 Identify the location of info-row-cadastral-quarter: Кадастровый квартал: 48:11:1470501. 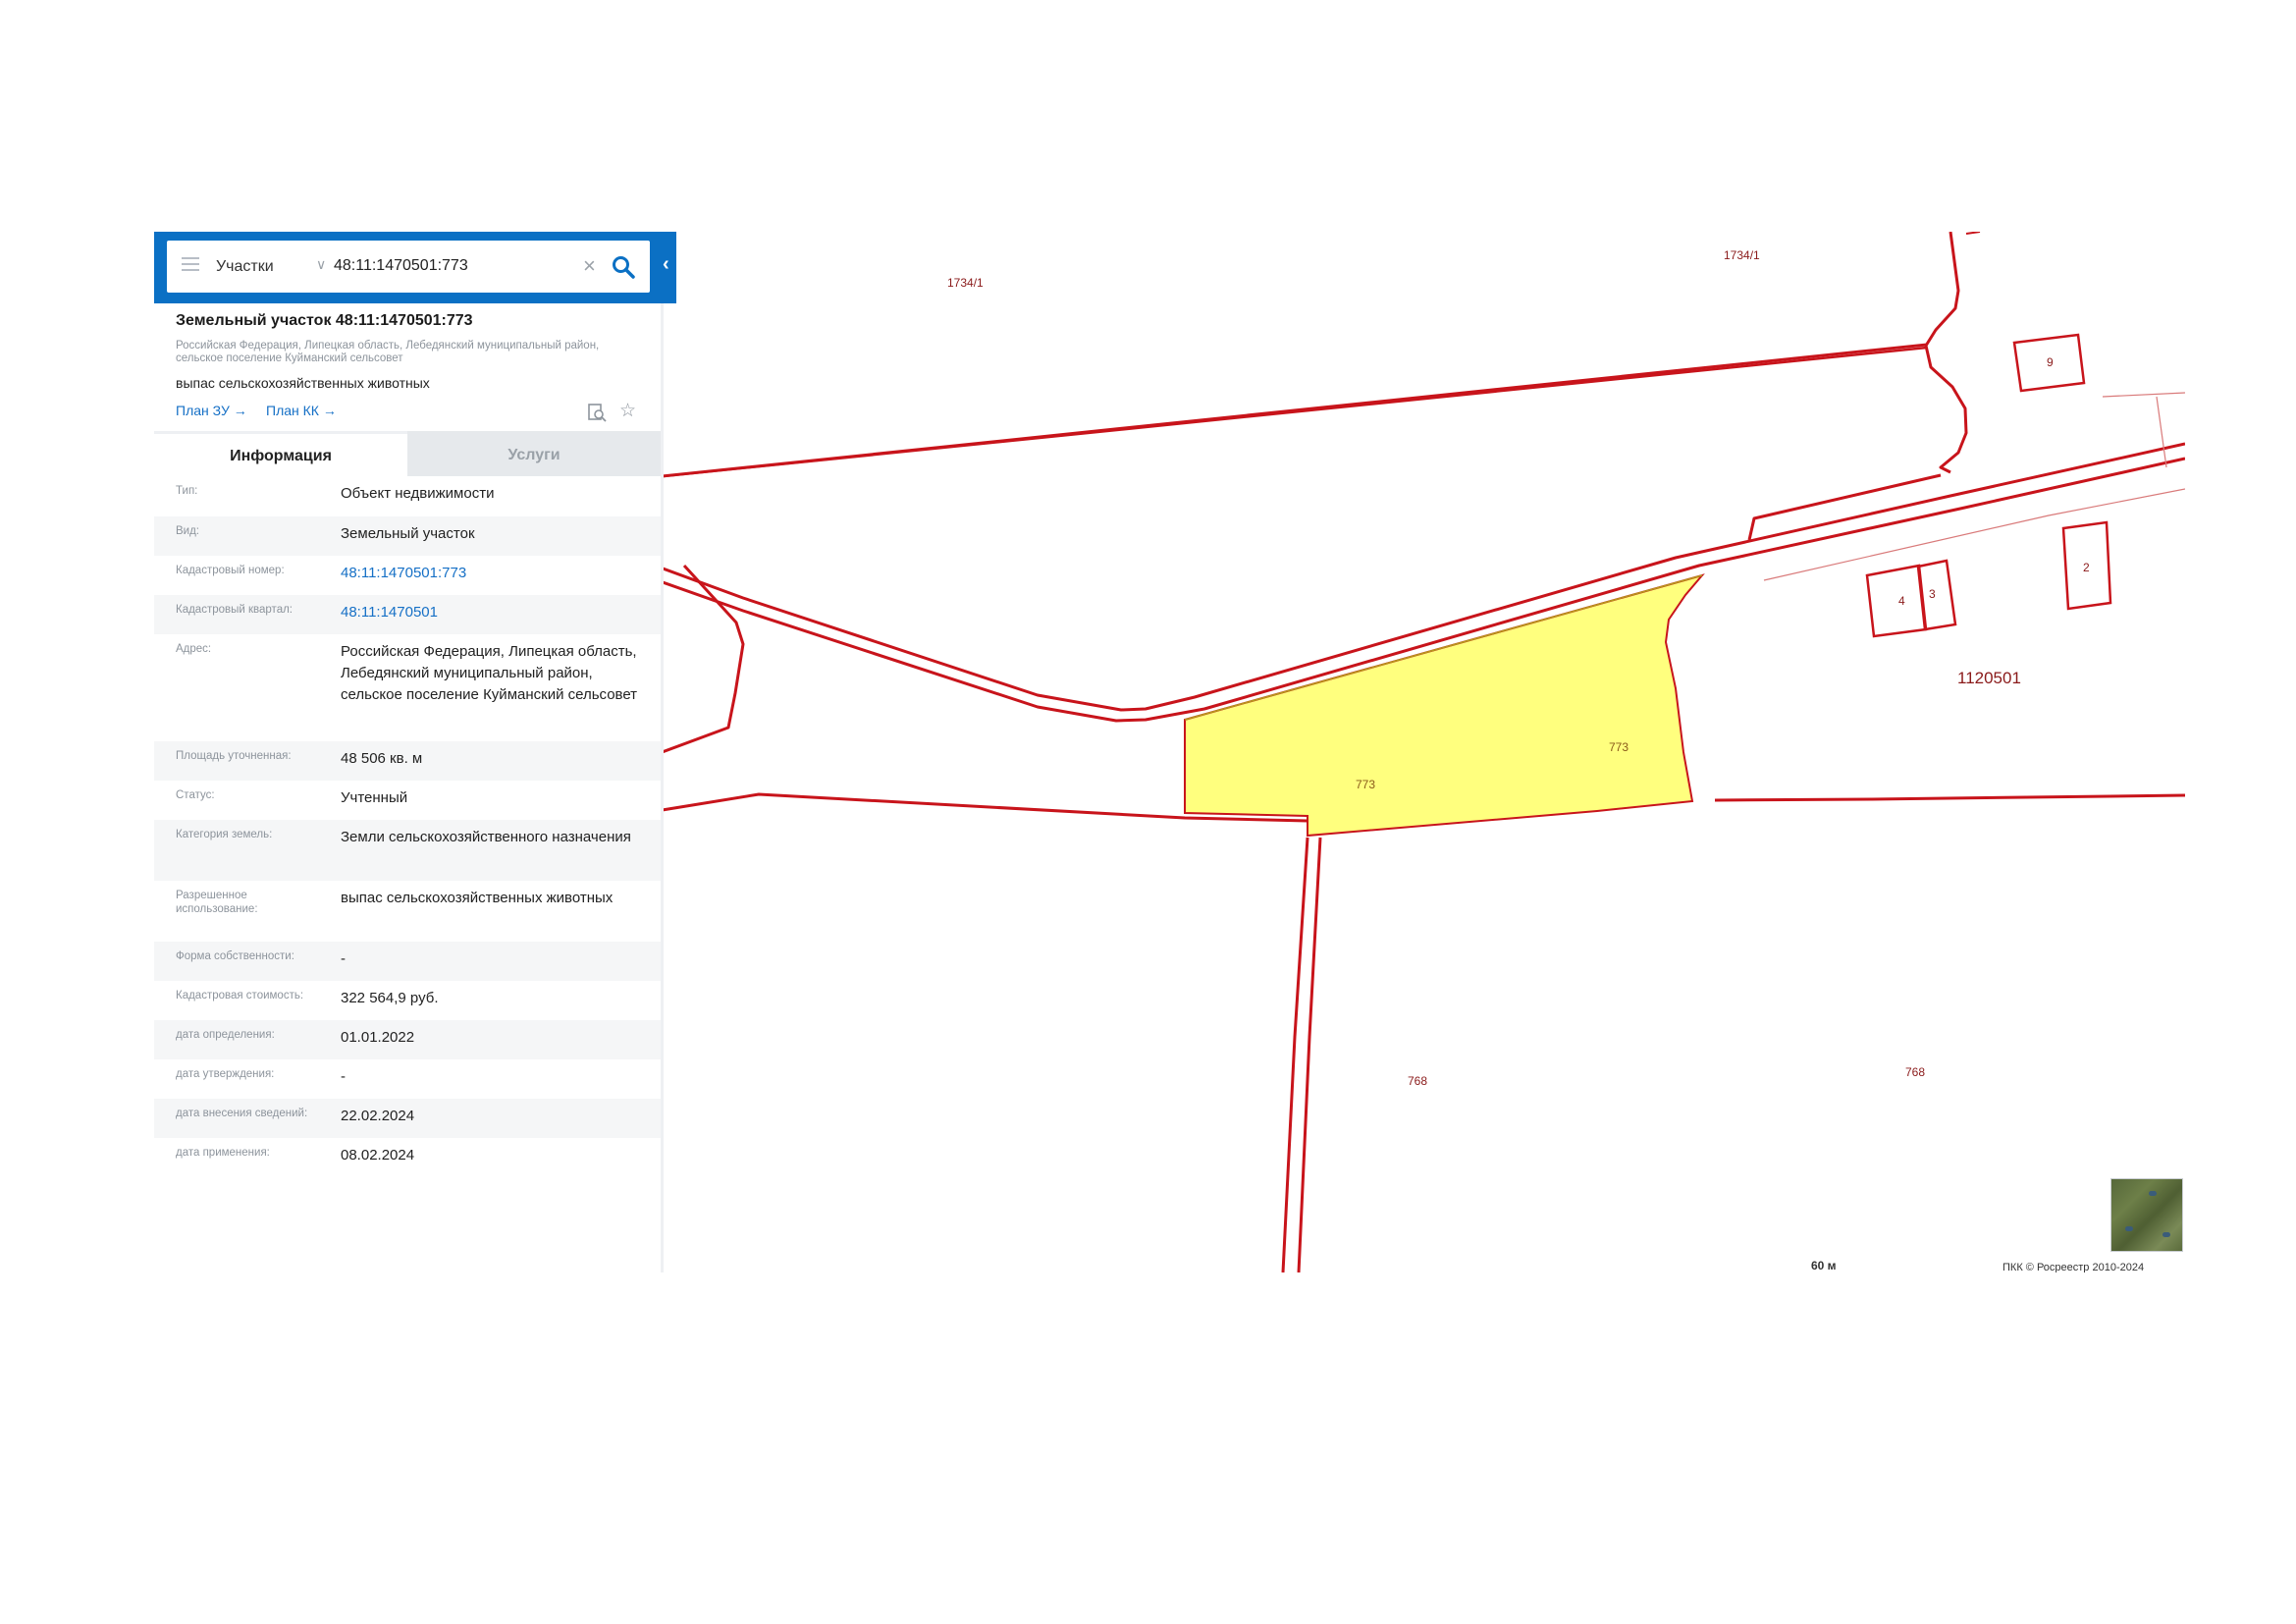
(407, 614).